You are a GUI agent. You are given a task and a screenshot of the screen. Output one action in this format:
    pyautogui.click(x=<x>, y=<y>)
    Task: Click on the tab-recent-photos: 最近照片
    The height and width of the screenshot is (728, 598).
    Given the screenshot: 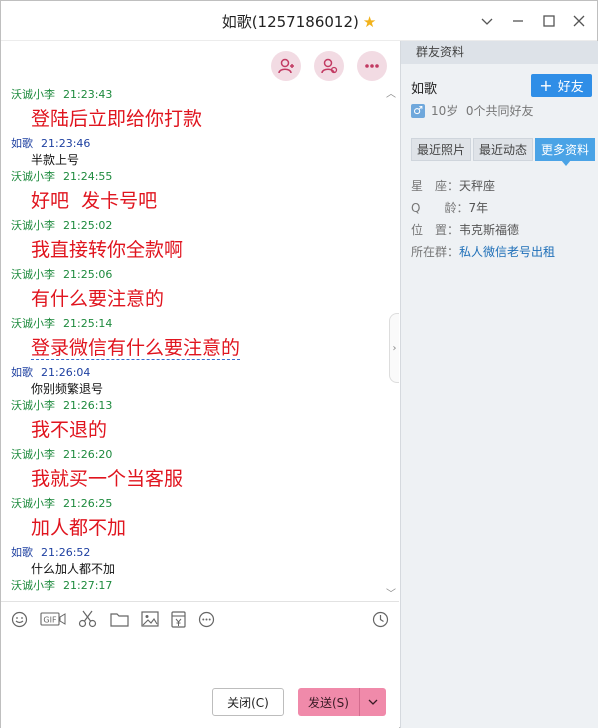 What is the action you would take?
    pyautogui.click(x=441, y=149)
    